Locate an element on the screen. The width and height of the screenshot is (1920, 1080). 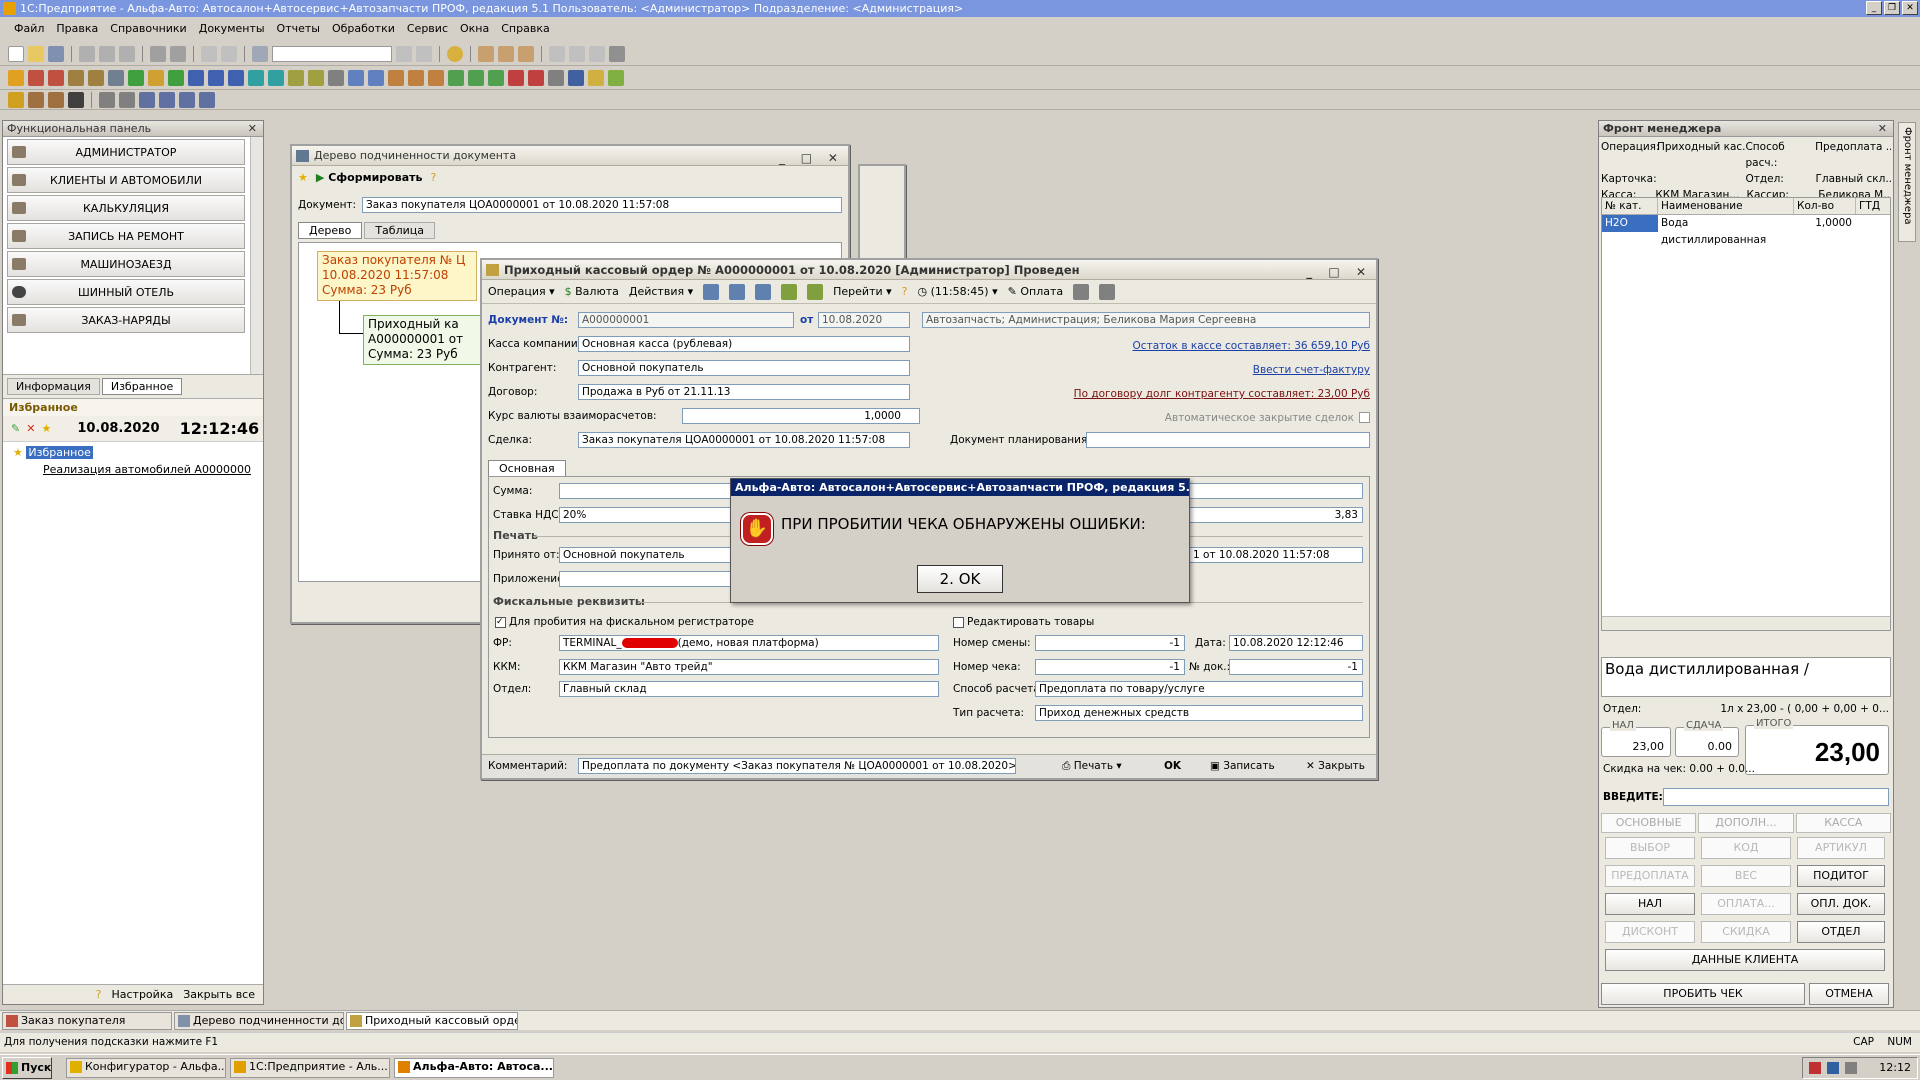
currency-button: $ Валюта is located at coordinates (592, 291).